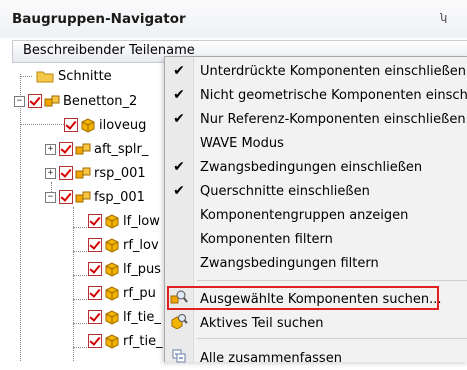 This screenshot has width=467, height=370. What do you see at coordinates (143, 341) in the screenshot?
I see `tree-node-label: rf_tie_` at bounding box center [143, 341].